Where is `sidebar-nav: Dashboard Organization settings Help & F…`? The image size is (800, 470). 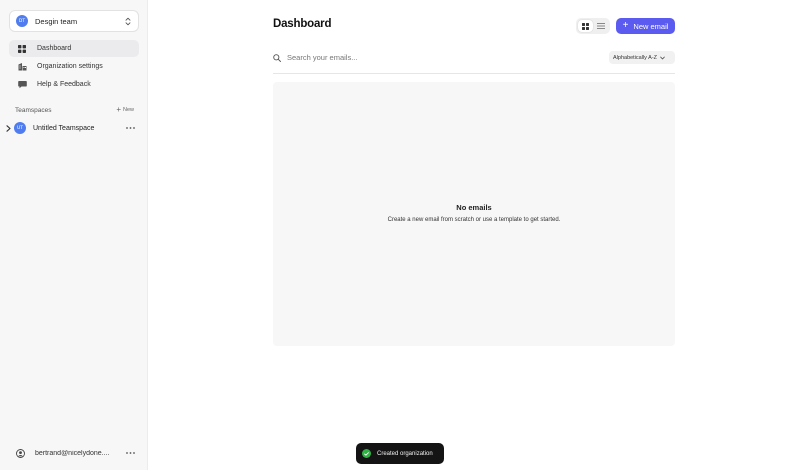
sidebar-nav: Dashboard Organization settings Help & F… is located at coordinates (74, 67).